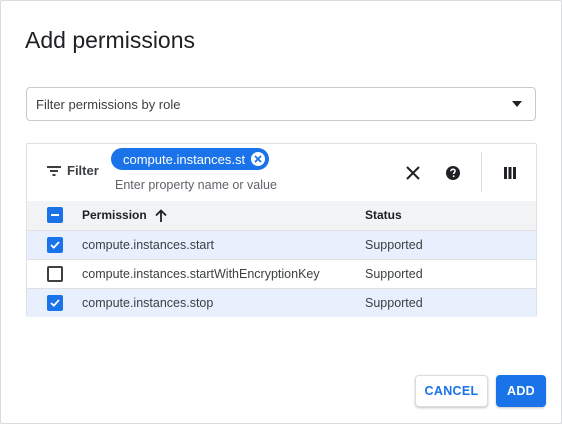 Image resolution: width=562 pixels, height=424 pixels. I want to click on role-filter-placeholder: Filter permissions by role, so click(108, 104).